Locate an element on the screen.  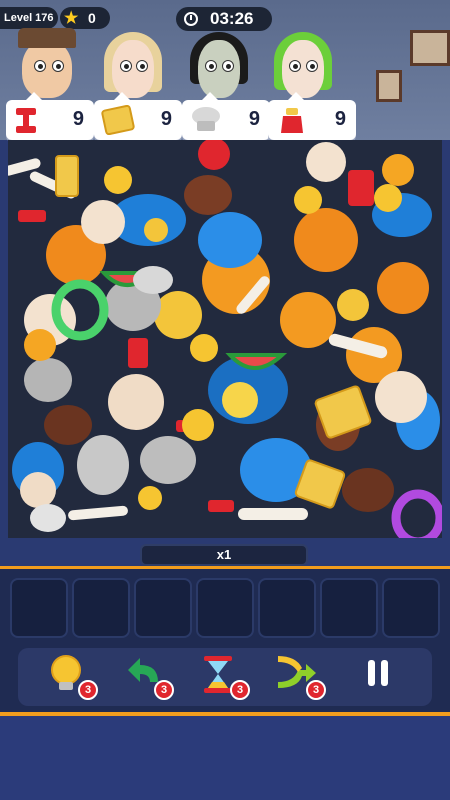
freeze-booster-button: 3 is located at coordinates (224, 677).